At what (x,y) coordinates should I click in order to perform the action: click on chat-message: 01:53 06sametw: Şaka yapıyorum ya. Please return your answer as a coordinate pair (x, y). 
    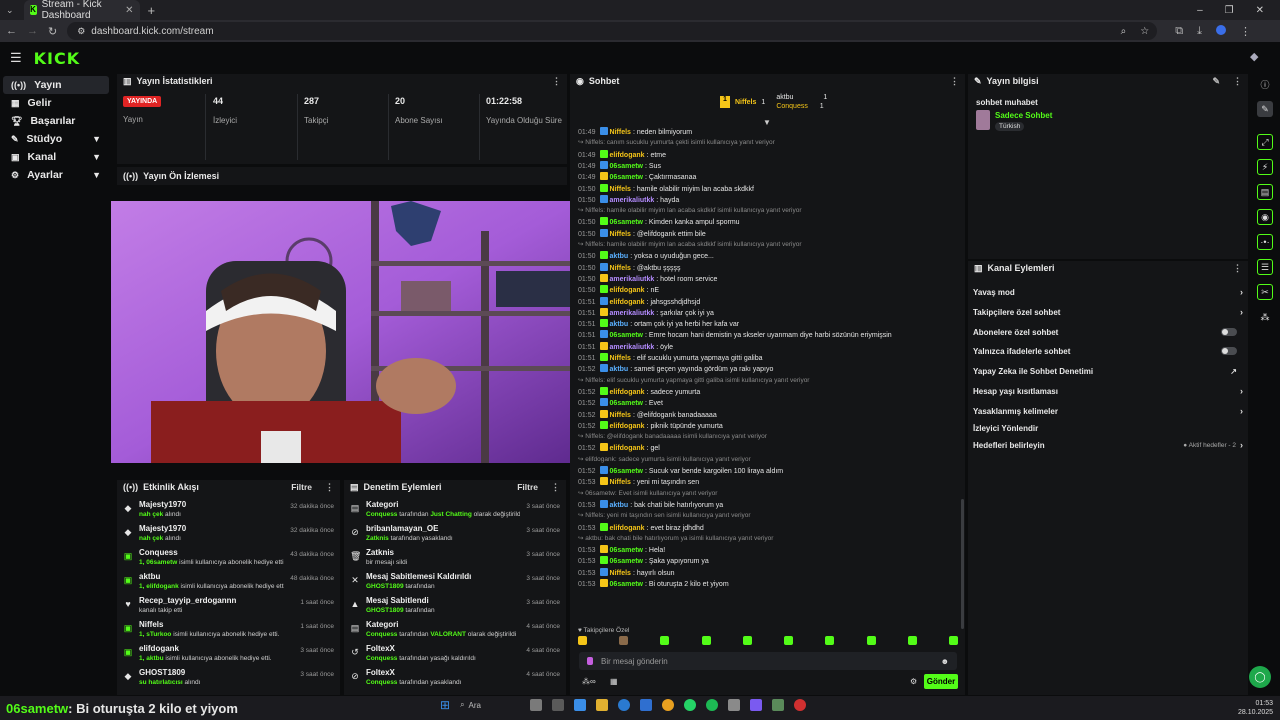
    Looking at the image, I should click on (768, 561).